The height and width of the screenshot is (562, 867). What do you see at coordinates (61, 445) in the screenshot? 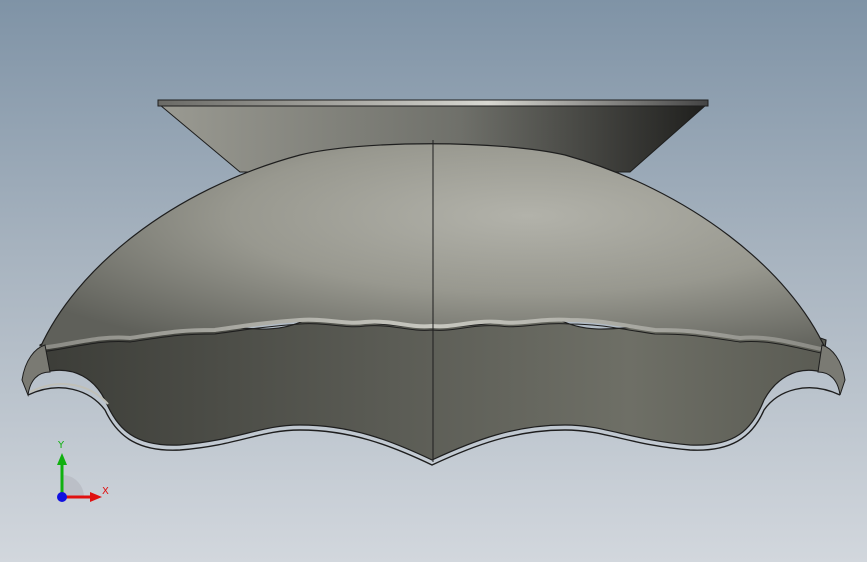
I see `y-axis-label: Y` at bounding box center [61, 445].